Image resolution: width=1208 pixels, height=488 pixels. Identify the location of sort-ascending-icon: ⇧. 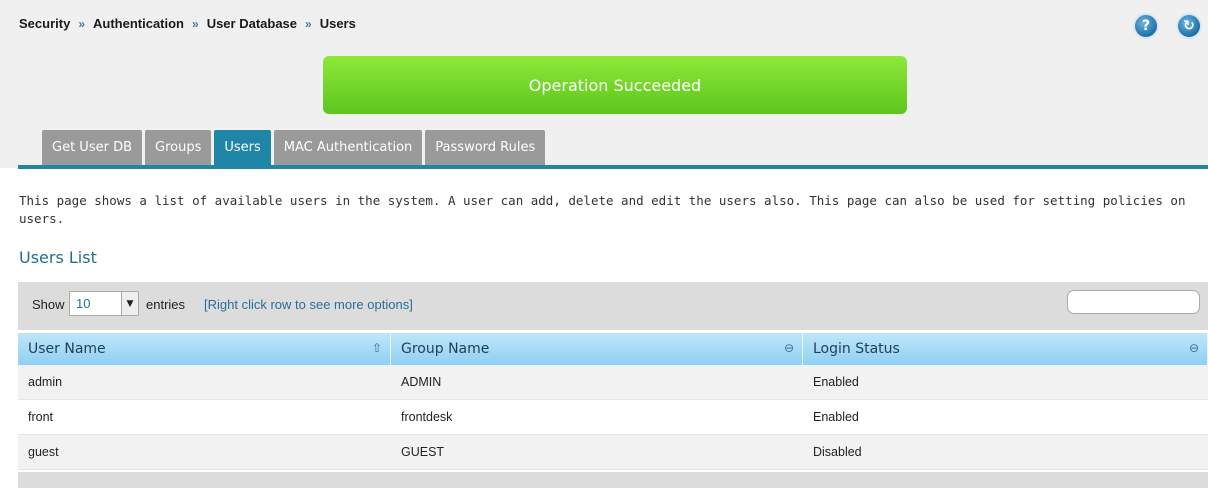
(377, 348).